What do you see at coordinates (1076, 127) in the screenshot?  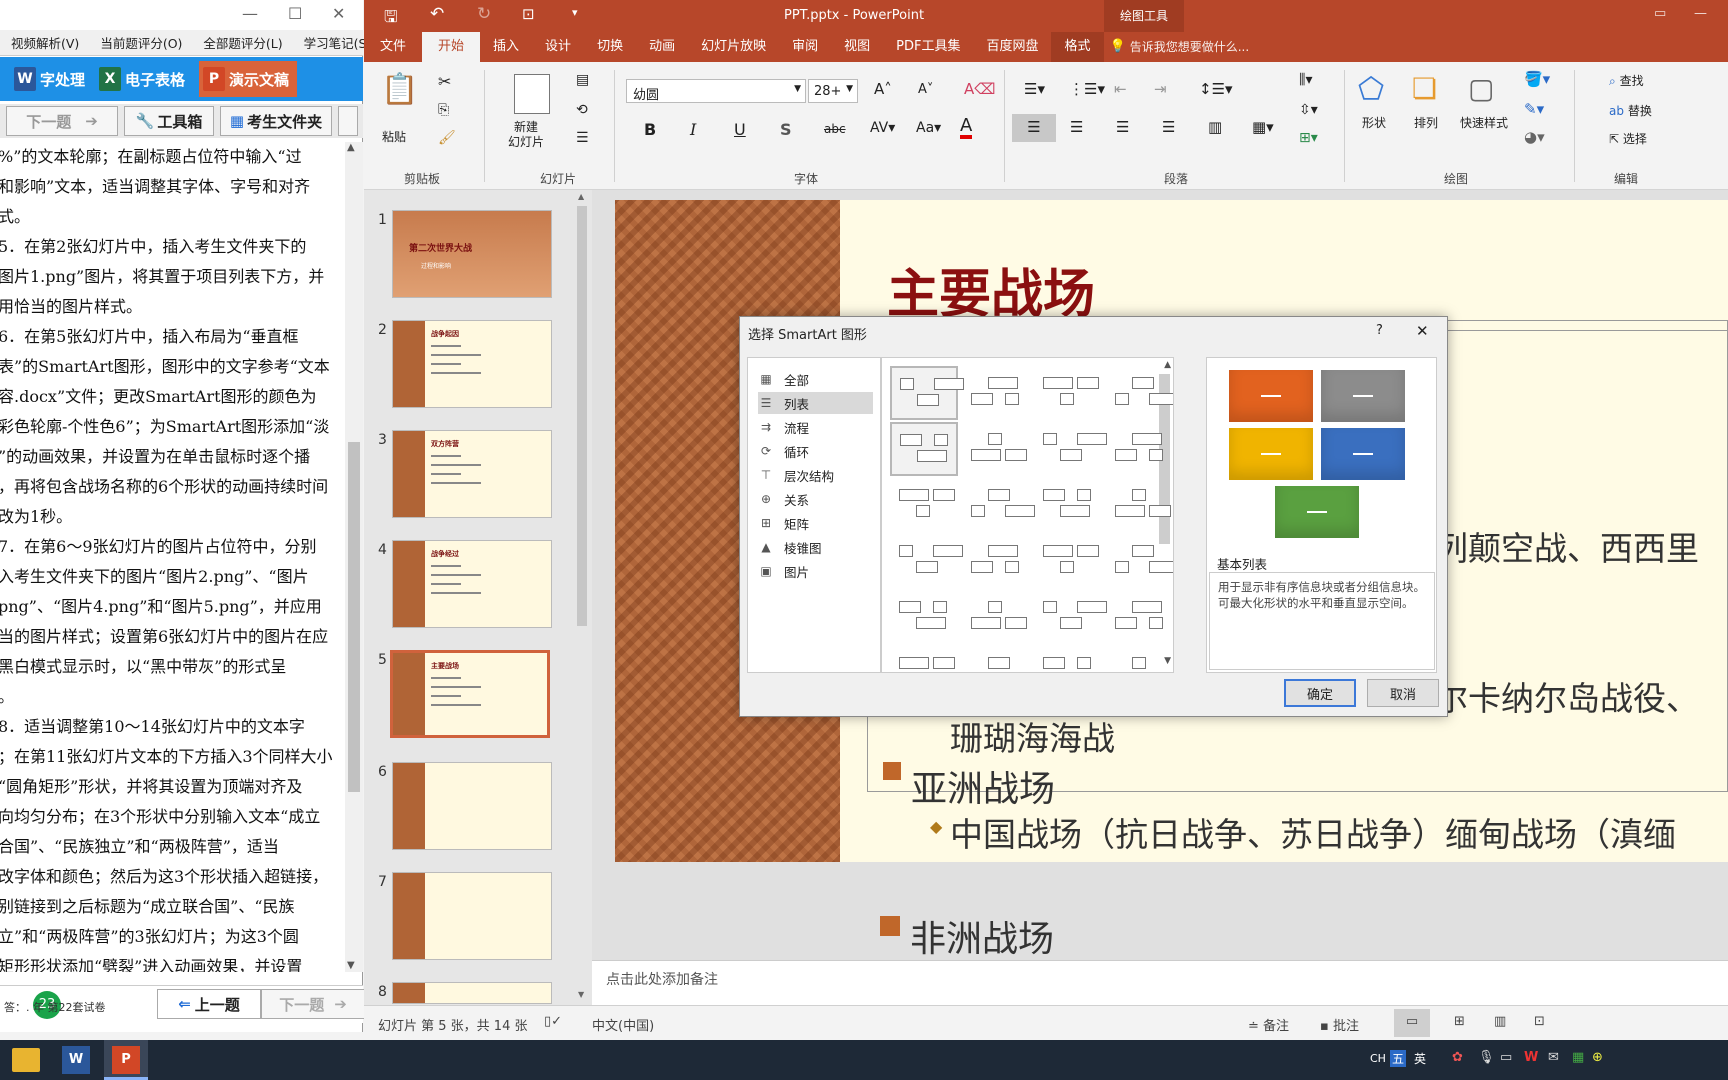 I see `align-center-icon: ☰` at bounding box center [1076, 127].